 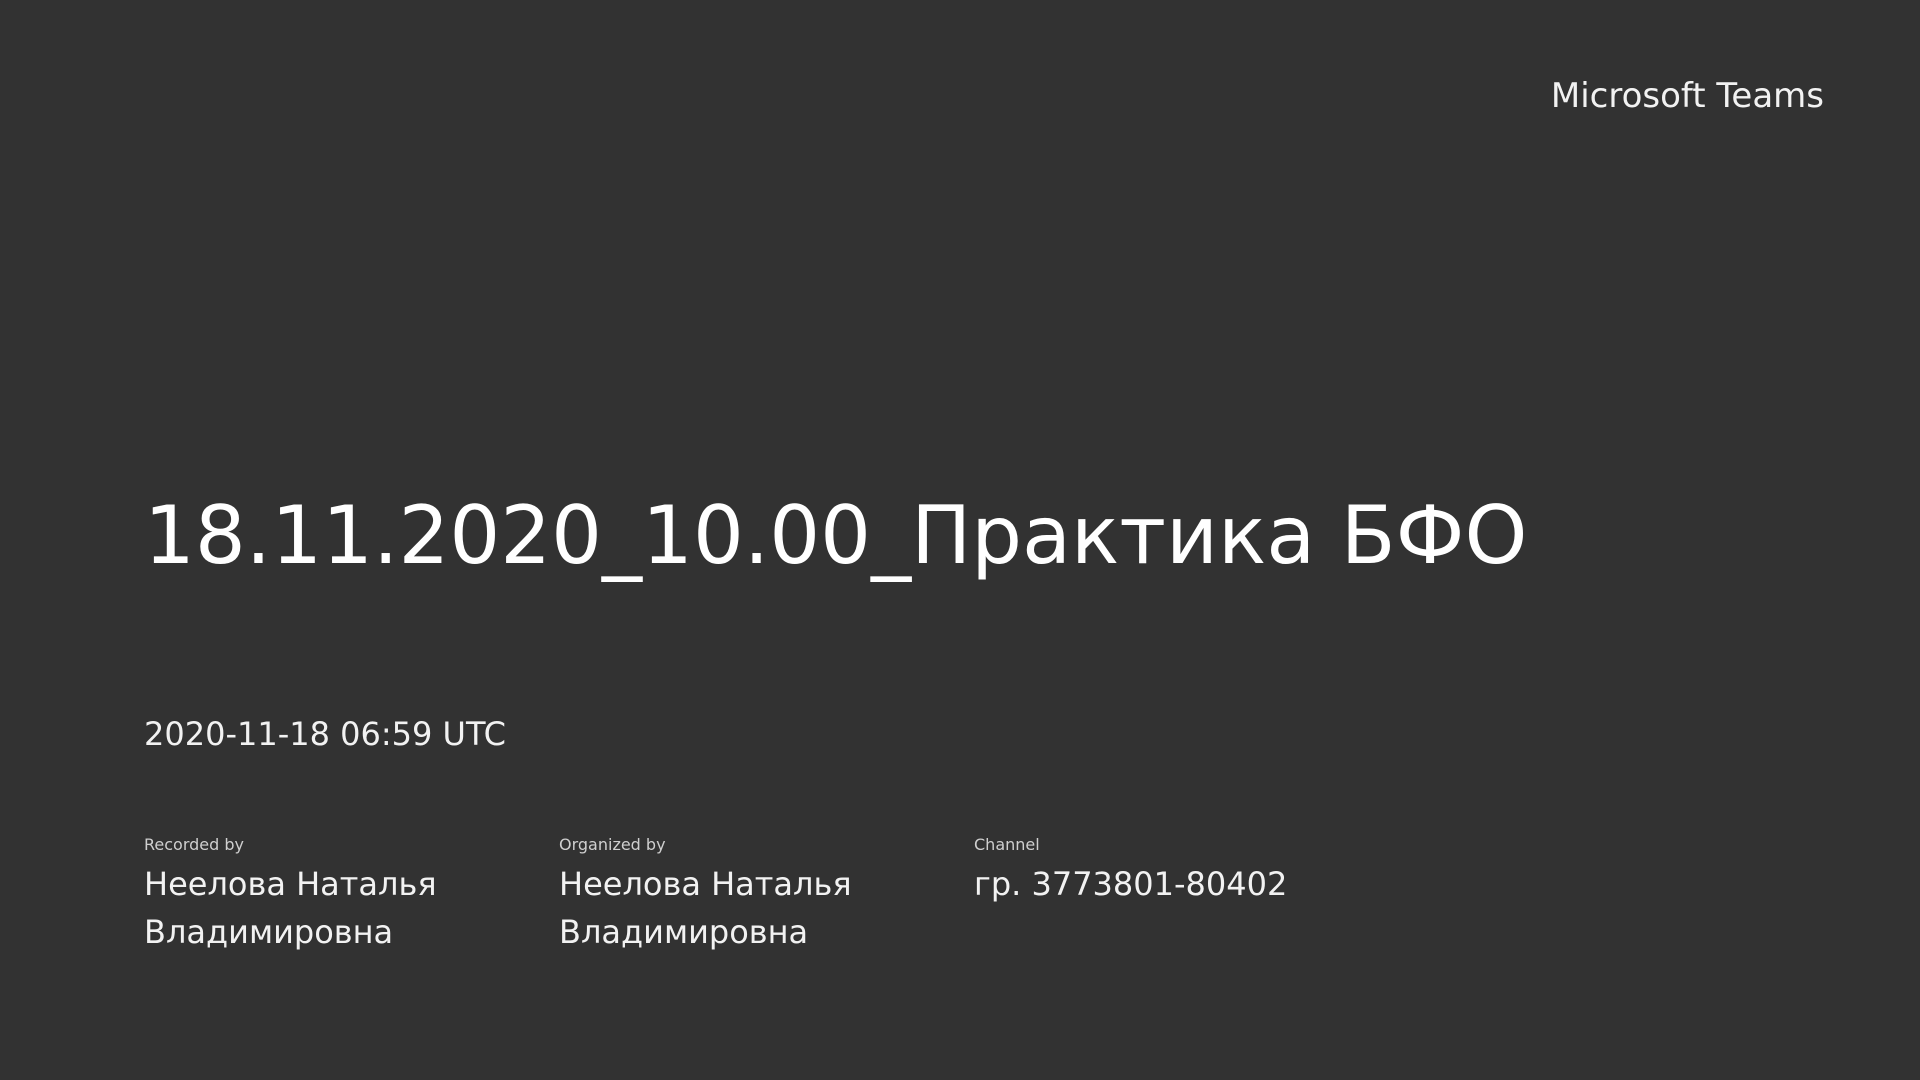 I want to click on meta-recorded-by: Recorded by Неелова Наталья Владимировна, so click(x=351, y=895).